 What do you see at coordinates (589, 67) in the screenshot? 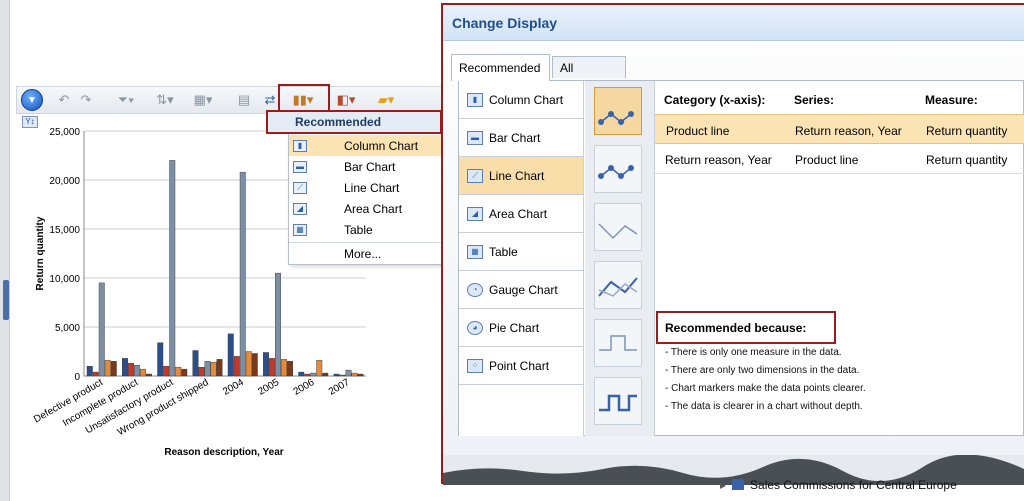
I see `tab-all: All` at bounding box center [589, 67].